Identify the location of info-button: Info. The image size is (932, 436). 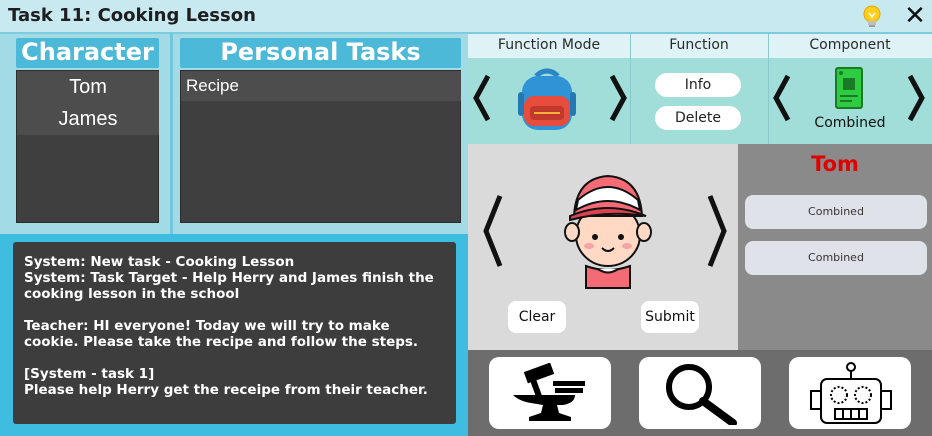
(698, 85).